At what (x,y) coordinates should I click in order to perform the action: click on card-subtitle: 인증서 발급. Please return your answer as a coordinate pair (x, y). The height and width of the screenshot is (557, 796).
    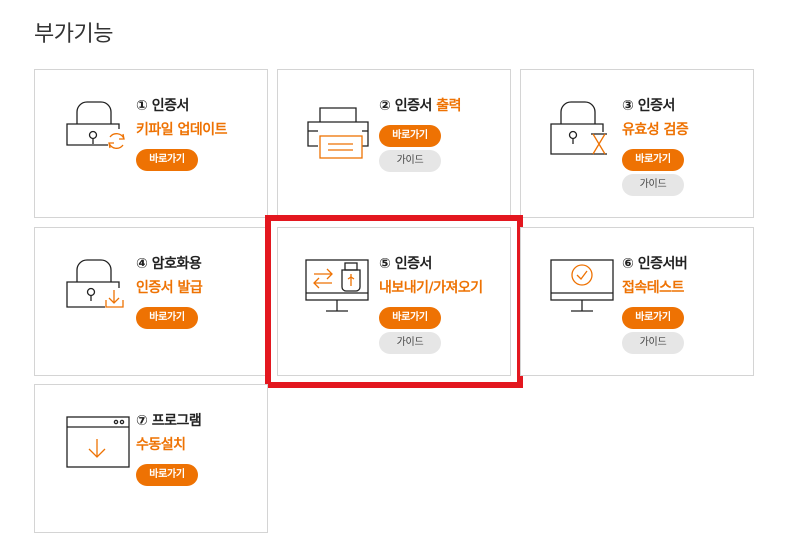
    Looking at the image, I should click on (169, 288).